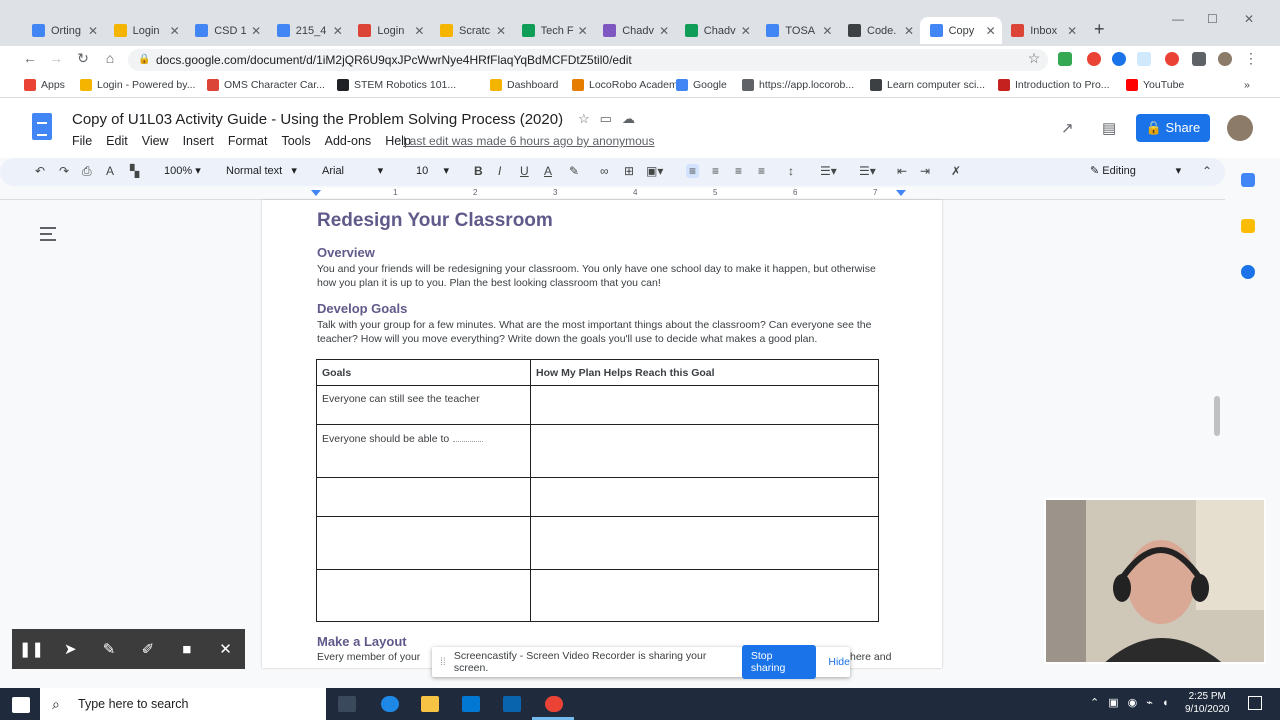 Image resolution: width=1280 pixels, height=720 pixels. What do you see at coordinates (110, 171) in the screenshot?
I see `spellcheck-icon: A` at bounding box center [110, 171].